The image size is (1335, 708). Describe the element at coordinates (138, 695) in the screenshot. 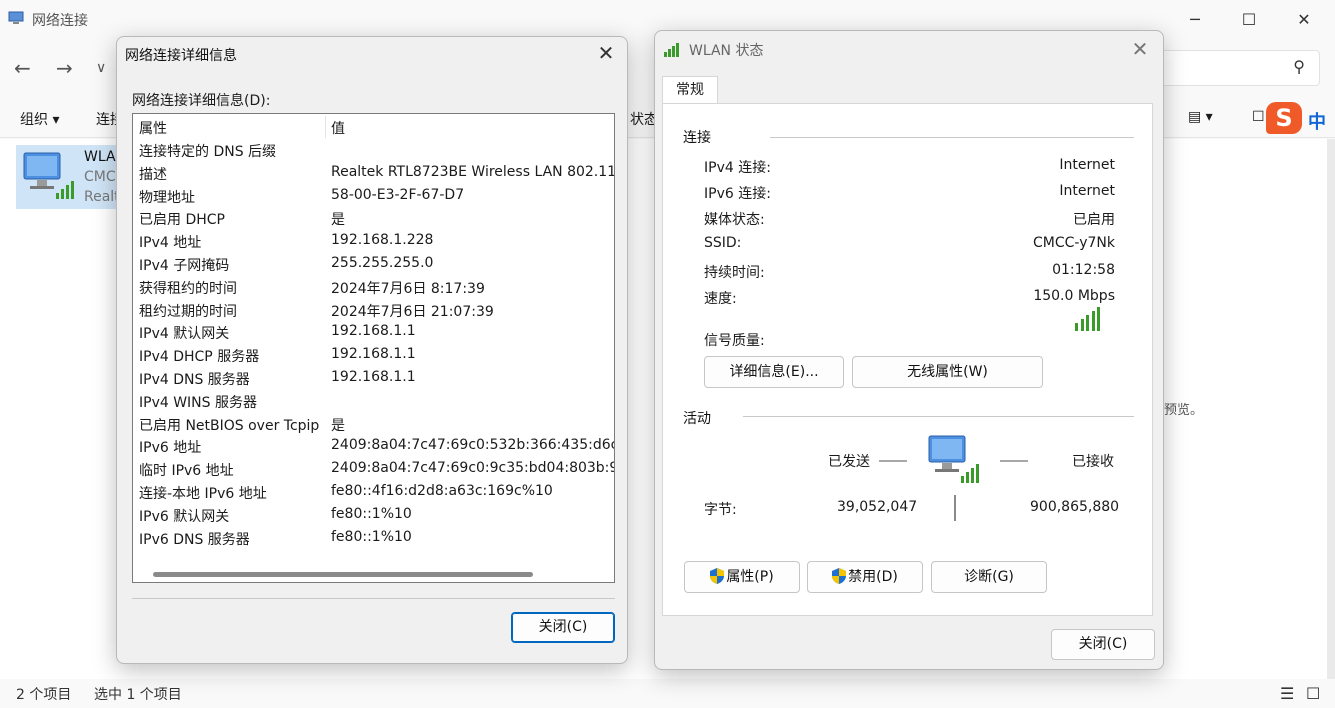

I see `selected-count: 选中 1 个项目` at that location.